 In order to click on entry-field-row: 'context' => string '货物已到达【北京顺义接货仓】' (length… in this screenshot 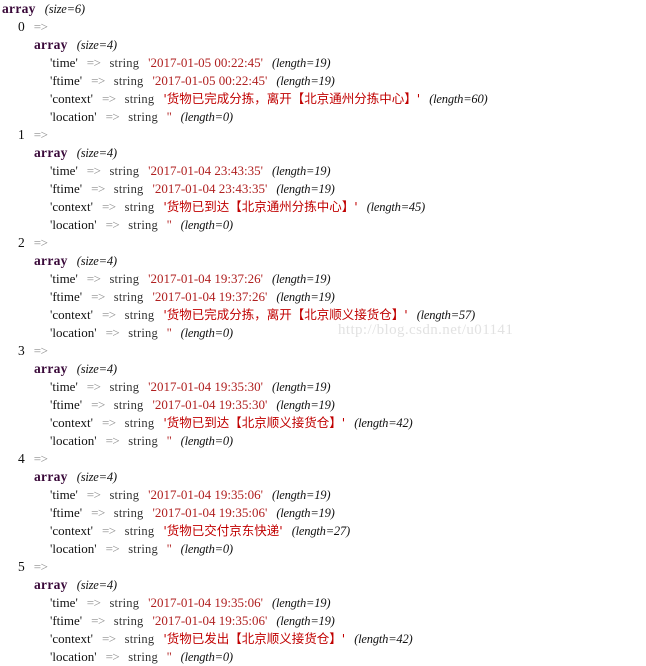, I will do `click(323, 423)`.